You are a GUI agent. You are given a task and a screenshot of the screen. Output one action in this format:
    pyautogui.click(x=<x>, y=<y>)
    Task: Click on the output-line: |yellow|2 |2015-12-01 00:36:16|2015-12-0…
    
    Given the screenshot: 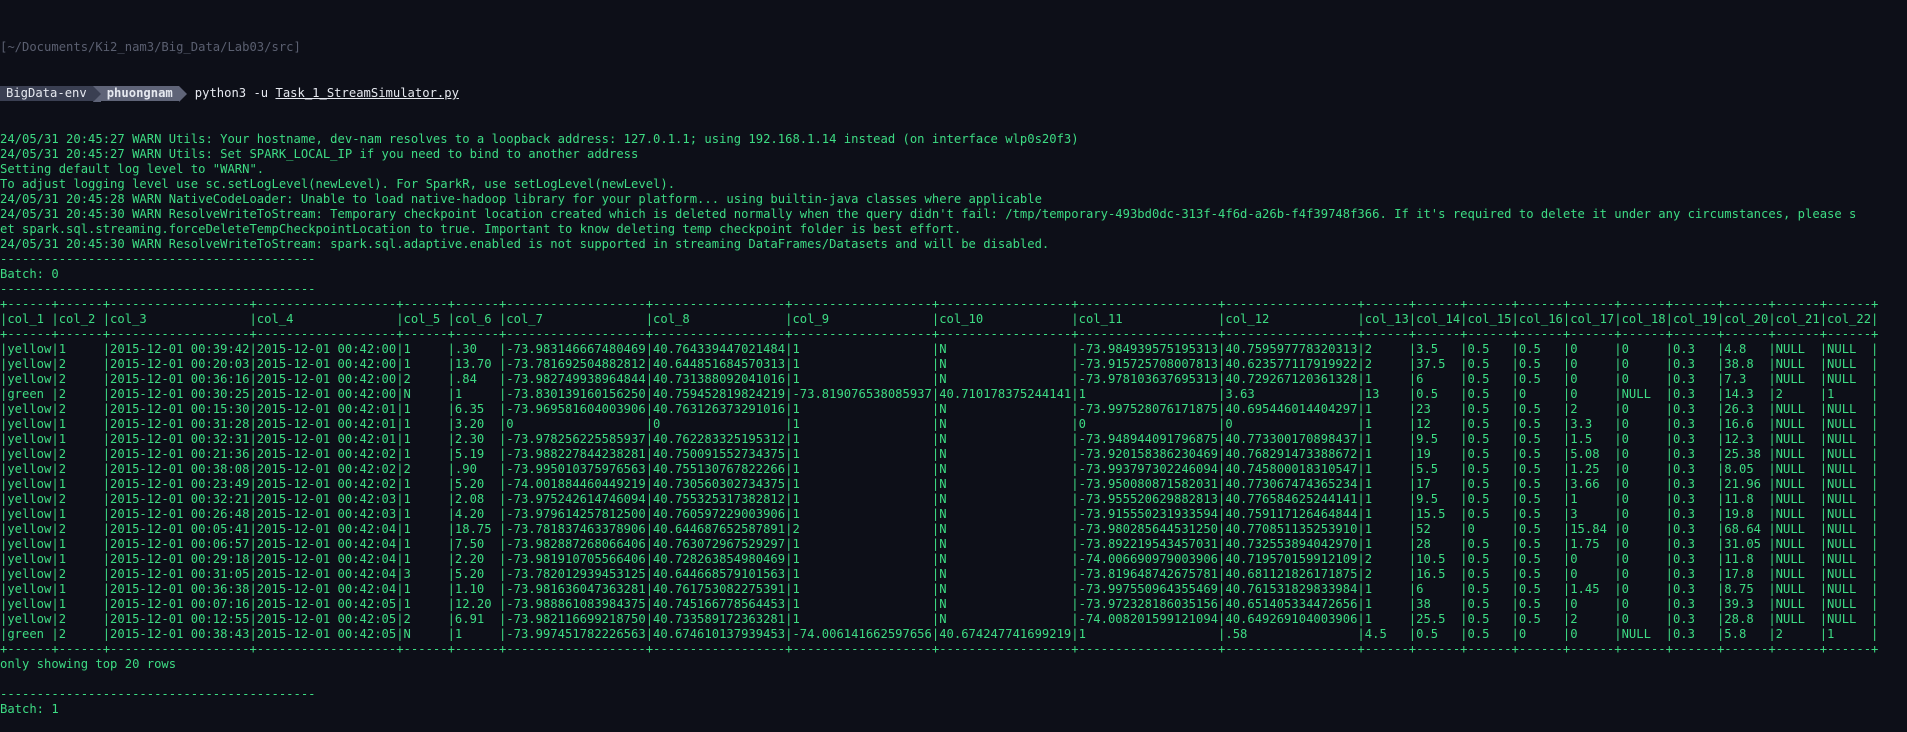 What is the action you would take?
    pyautogui.click(x=939, y=379)
    